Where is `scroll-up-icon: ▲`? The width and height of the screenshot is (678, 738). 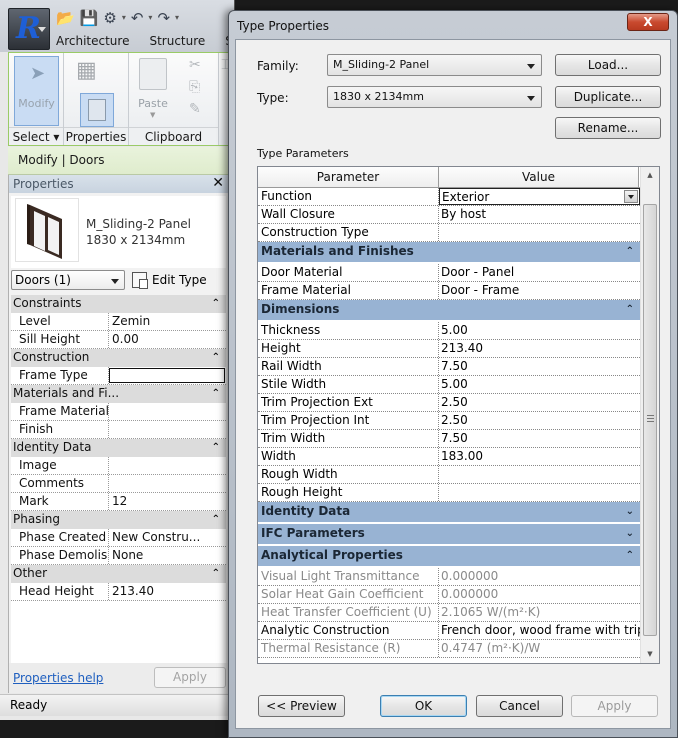
scroll-up-icon: ▲ is located at coordinates (650, 175).